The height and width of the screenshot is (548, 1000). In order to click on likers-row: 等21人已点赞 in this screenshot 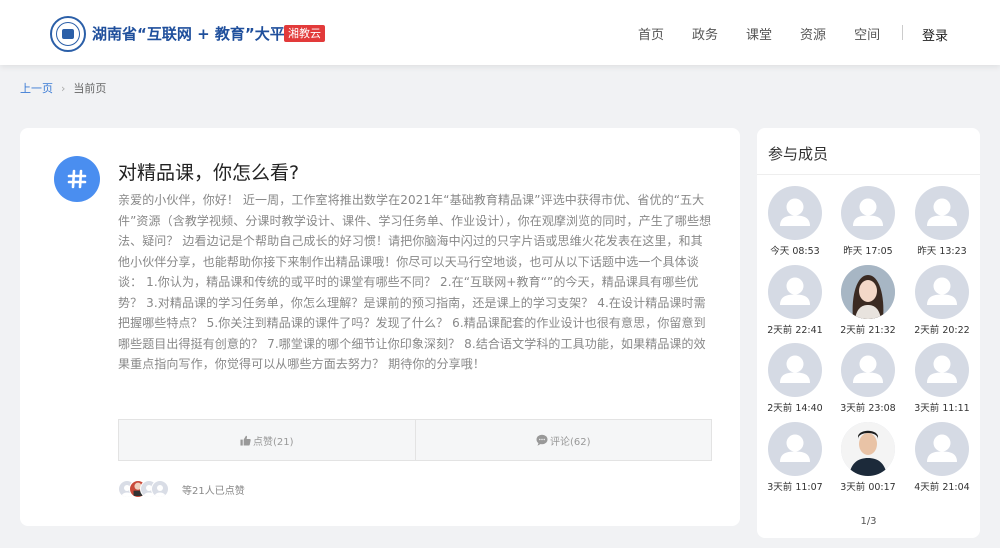, I will do `click(181, 489)`.